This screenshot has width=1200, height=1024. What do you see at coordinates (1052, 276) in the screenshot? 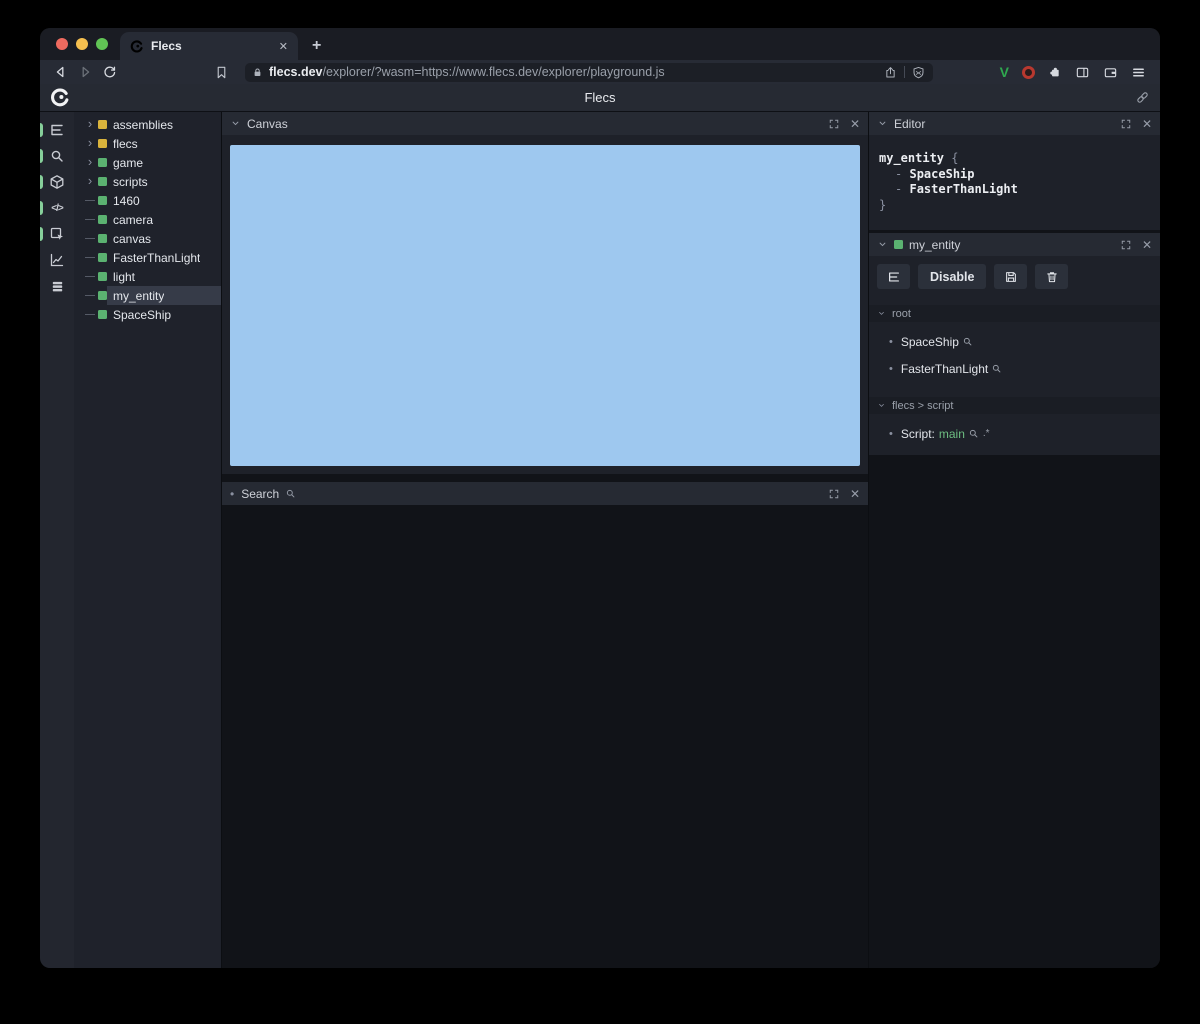
I see `delete-button` at bounding box center [1052, 276].